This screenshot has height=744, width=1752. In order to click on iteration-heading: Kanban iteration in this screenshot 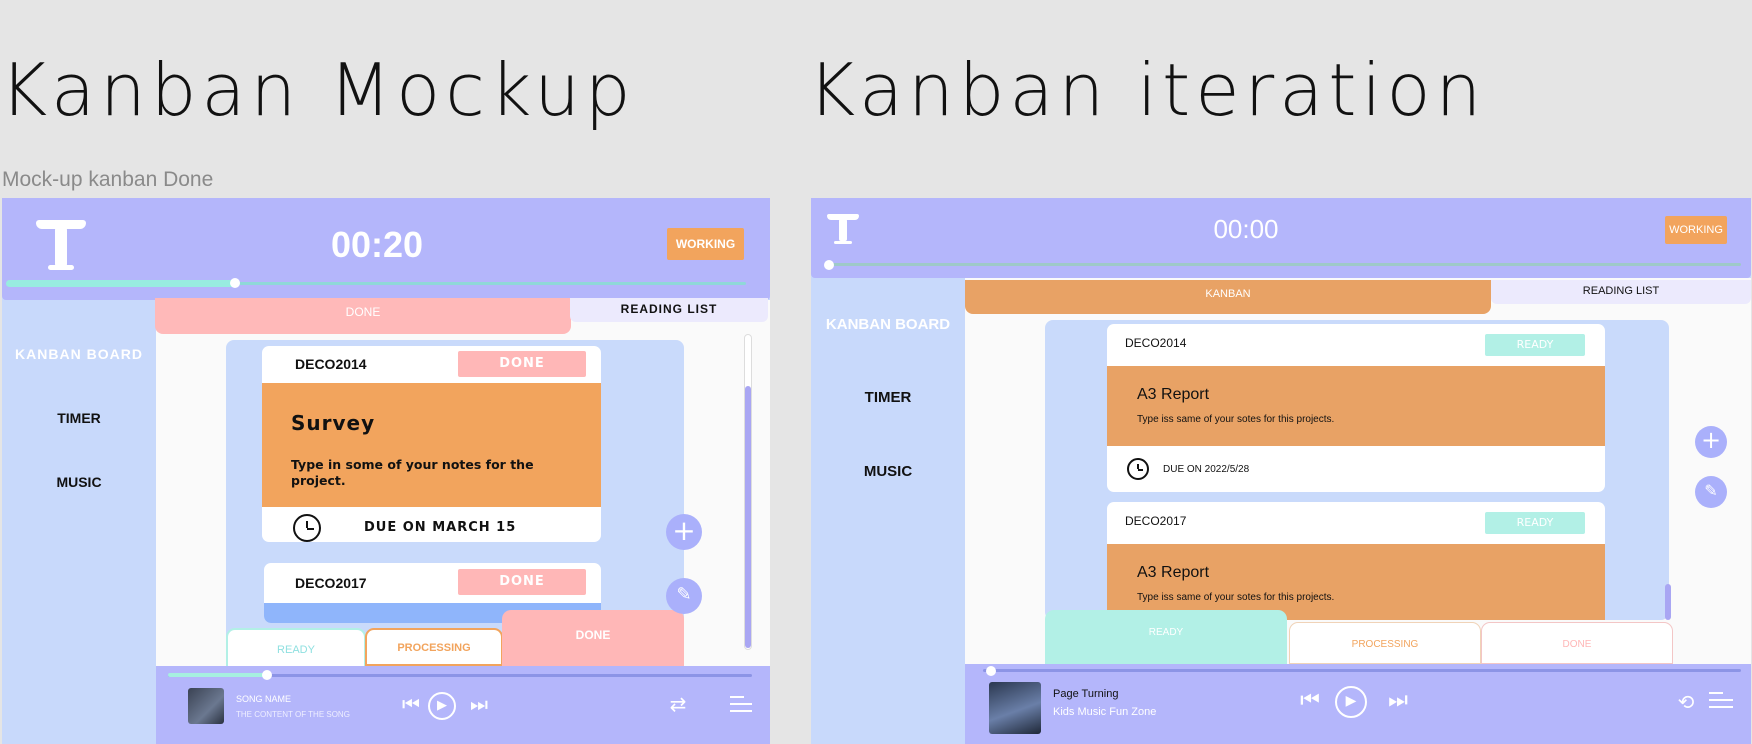, I will do `click(1147, 90)`.